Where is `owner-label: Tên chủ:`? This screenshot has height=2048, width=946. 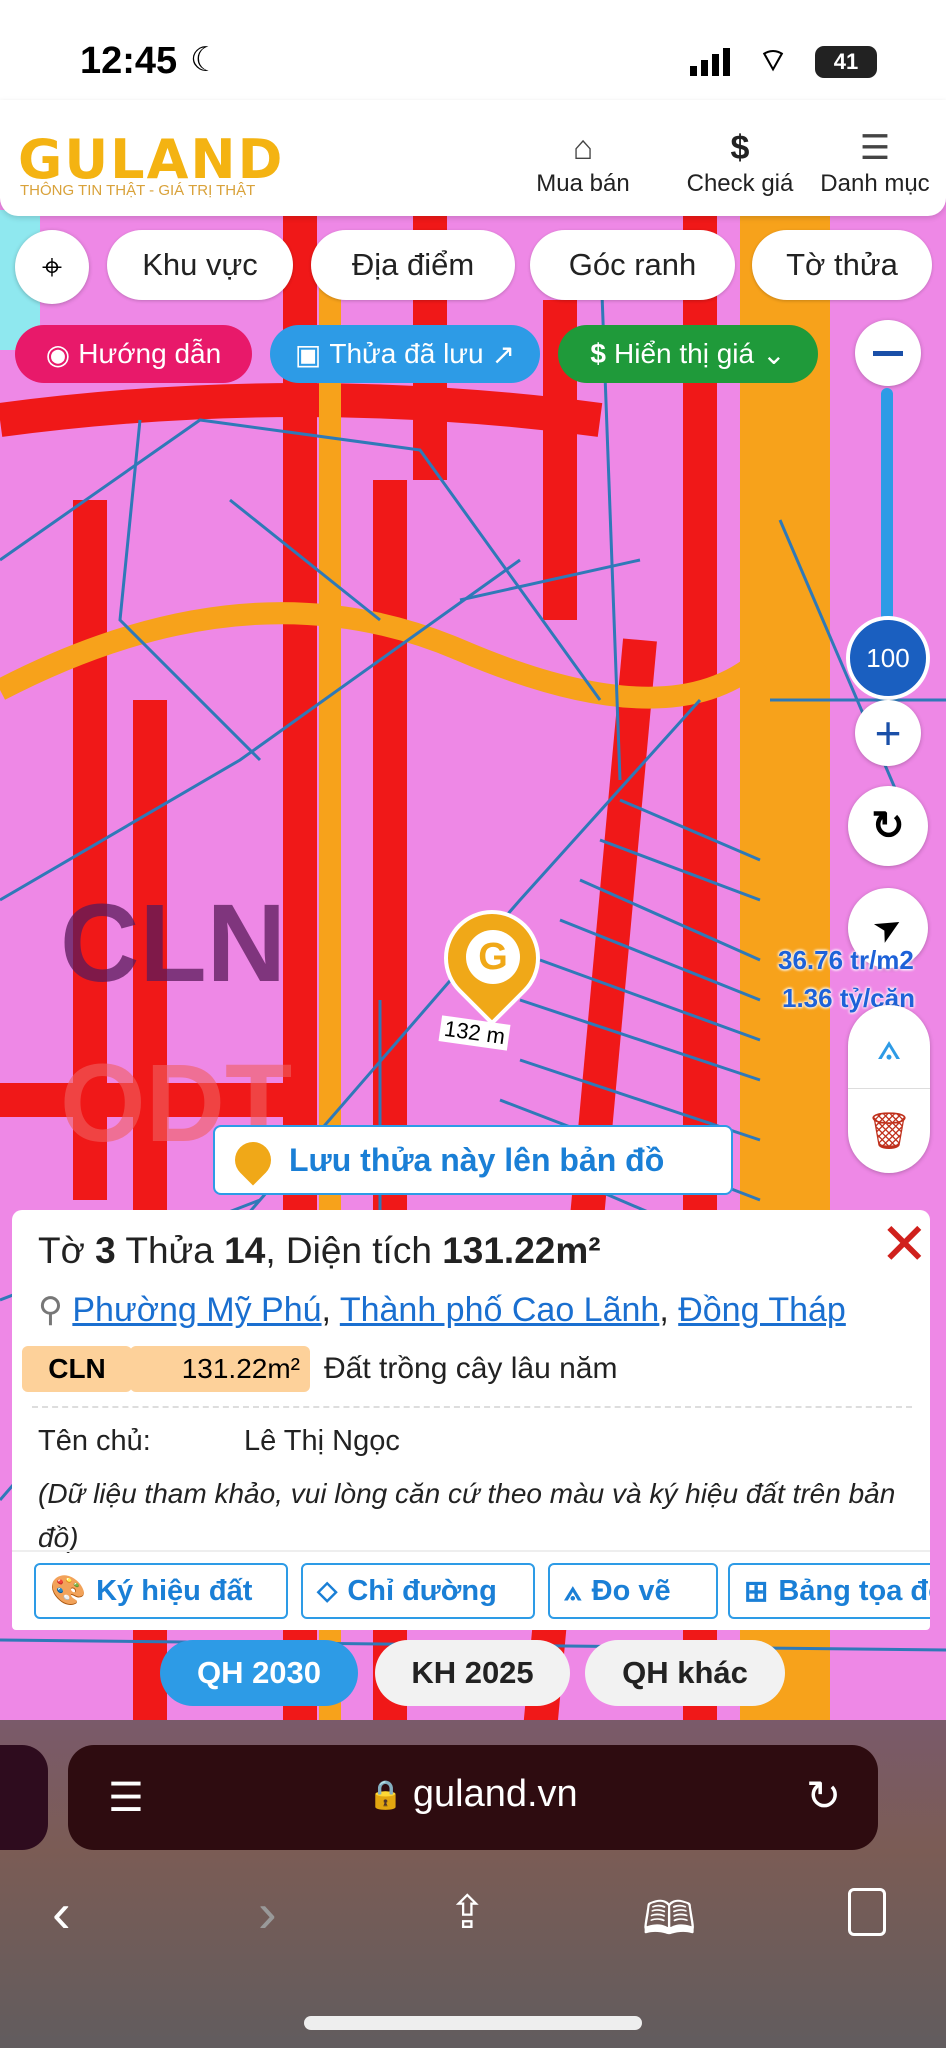
owner-label: Tên chủ: is located at coordinates (94, 1441).